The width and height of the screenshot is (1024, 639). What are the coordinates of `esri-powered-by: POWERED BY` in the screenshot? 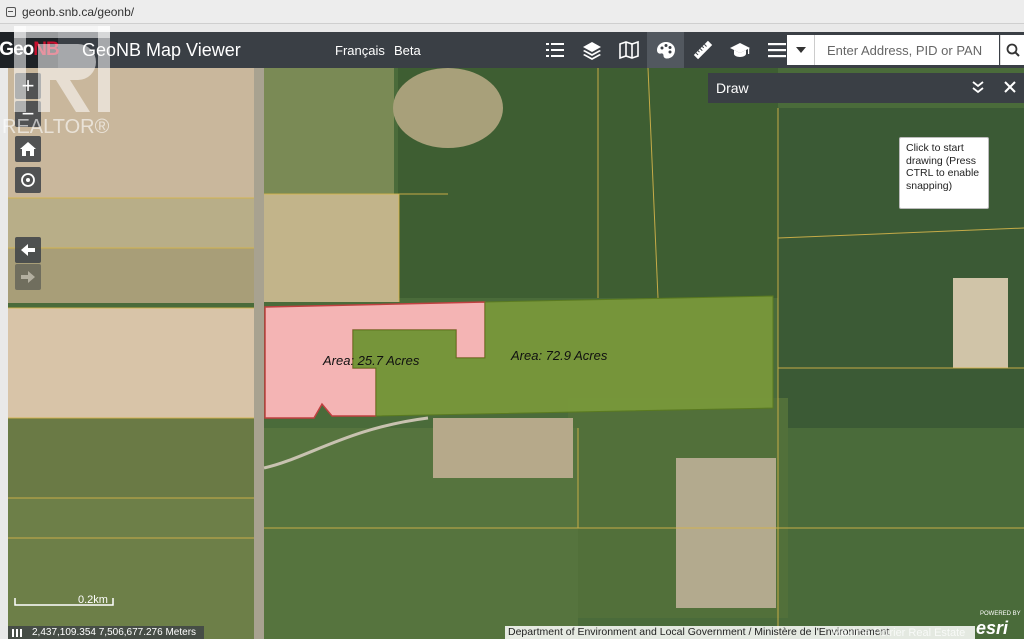 It's located at (1000, 614).